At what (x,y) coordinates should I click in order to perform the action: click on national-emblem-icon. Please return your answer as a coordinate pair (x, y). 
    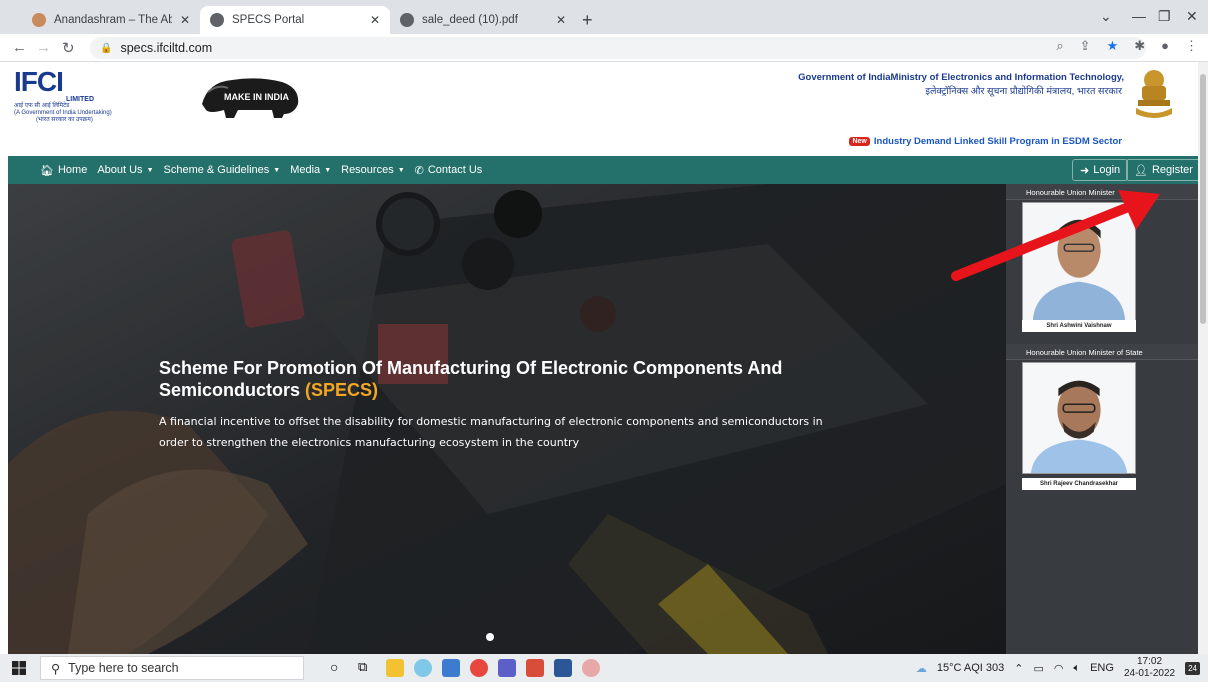
    Looking at the image, I should click on (1154, 94).